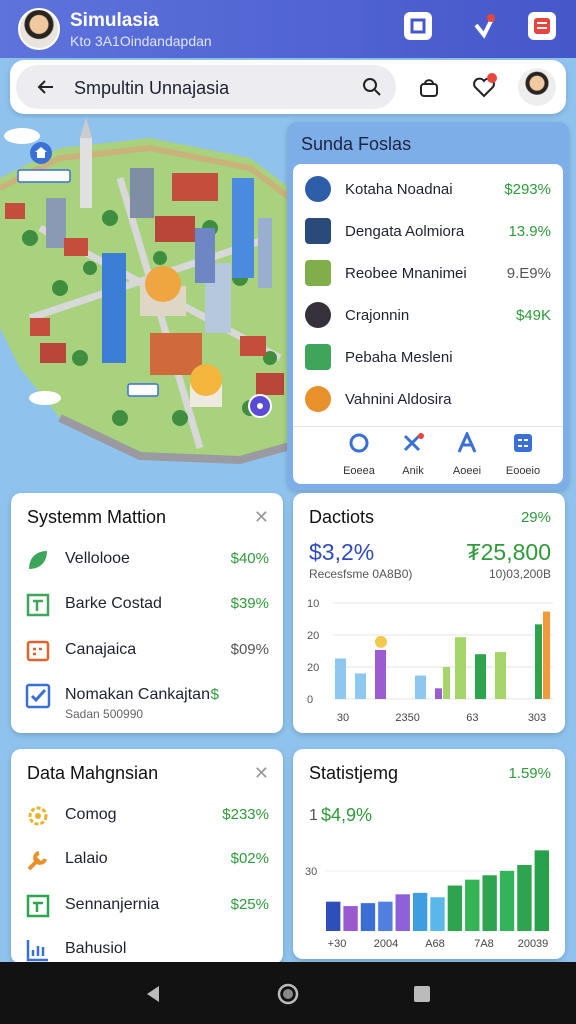  I want to click on list-item-value: $09%, so click(249, 649).